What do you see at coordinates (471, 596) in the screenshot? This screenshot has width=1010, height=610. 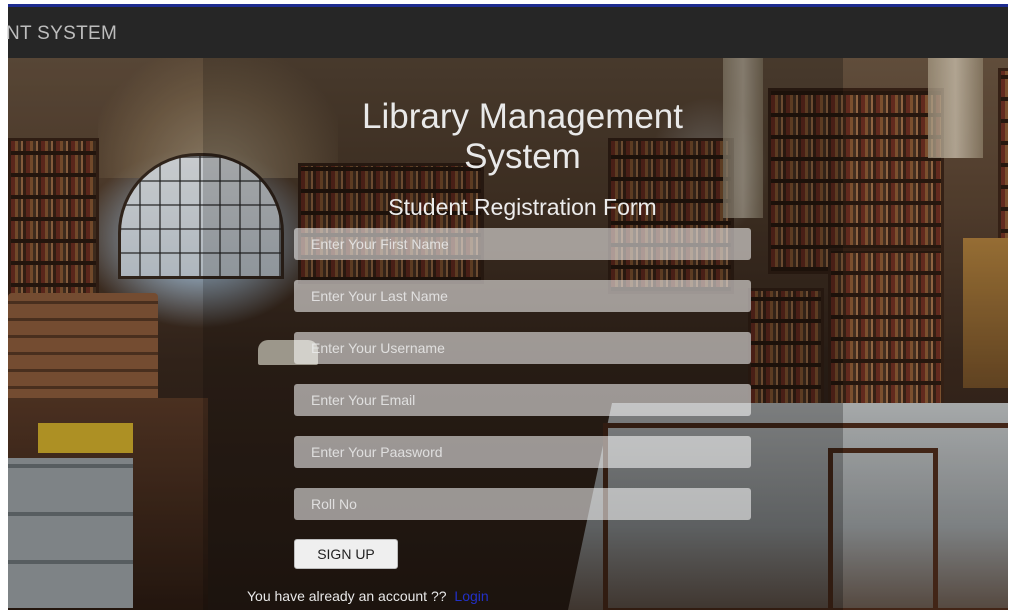 I see `login-link: Login` at bounding box center [471, 596].